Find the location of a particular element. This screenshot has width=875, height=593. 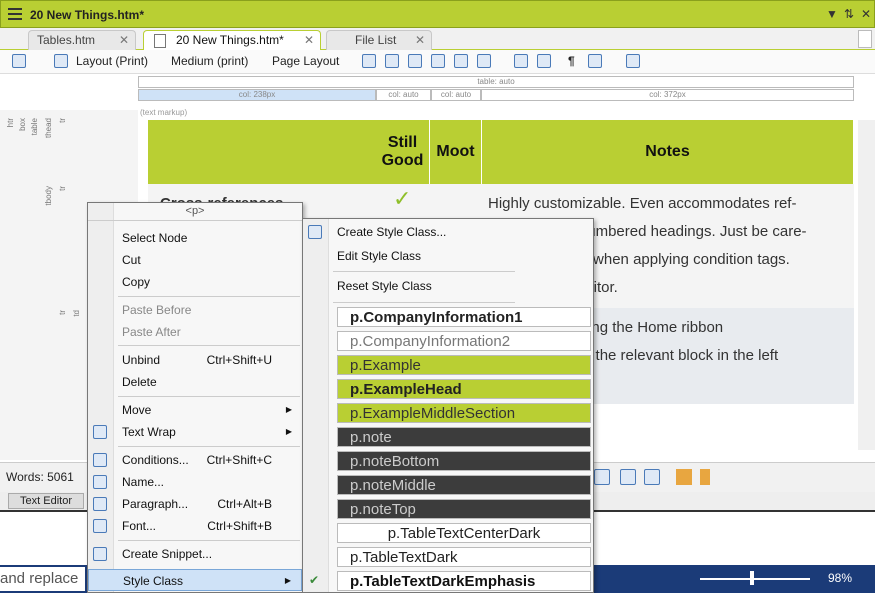

image-icon is located at coordinates (415, 61).